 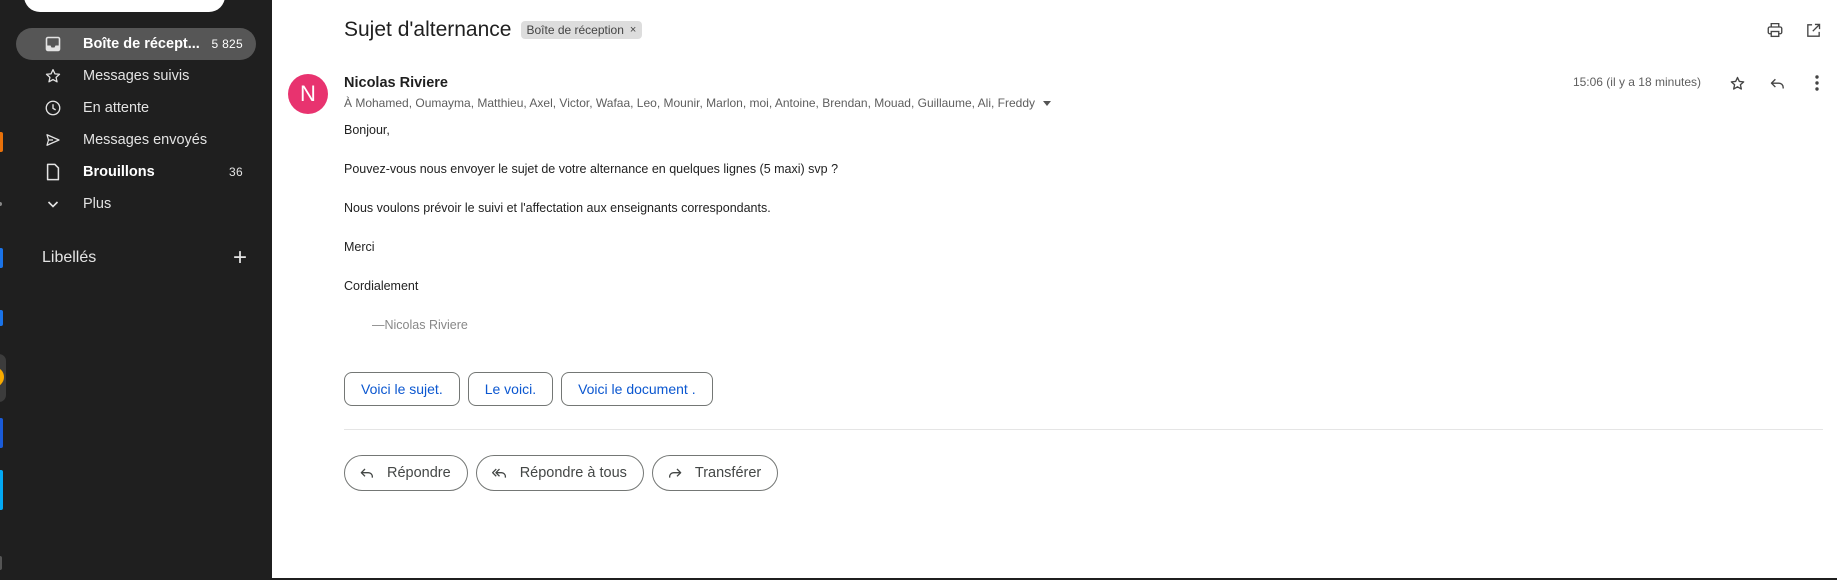 I want to click on subject-row: Sujet d'alternance Boîte de réception ×, so click(x=493, y=30).